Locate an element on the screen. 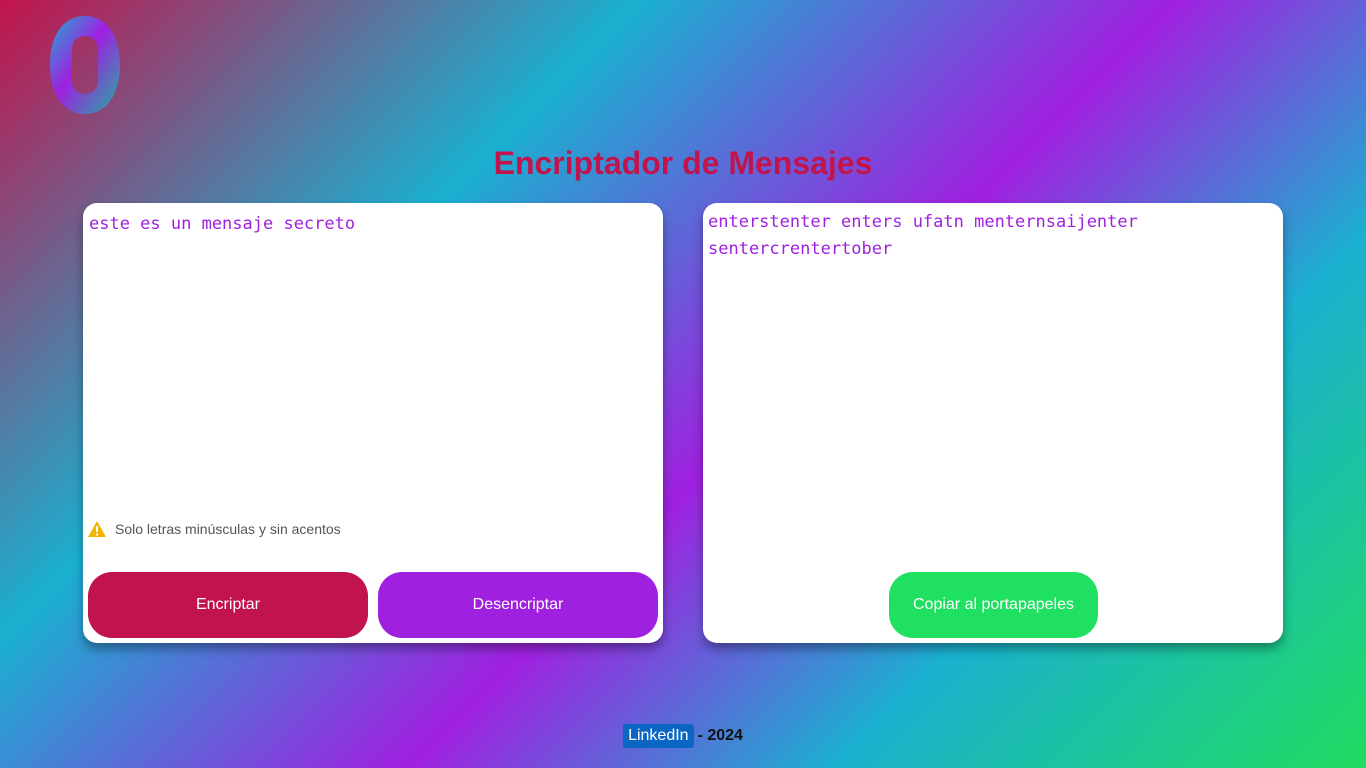  footer: LinkedIn - 2024 is located at coordinates (683, 736).